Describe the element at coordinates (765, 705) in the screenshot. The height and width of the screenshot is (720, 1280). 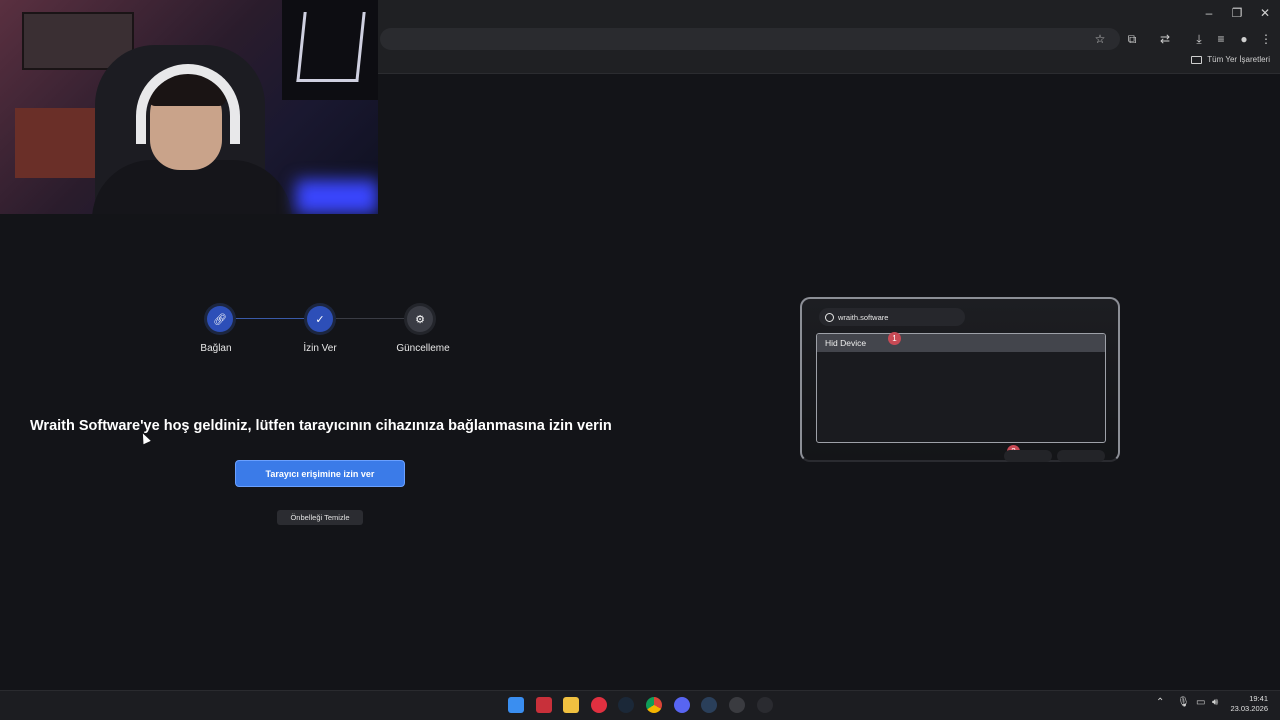
I see `logitech-g-icon` at that location.